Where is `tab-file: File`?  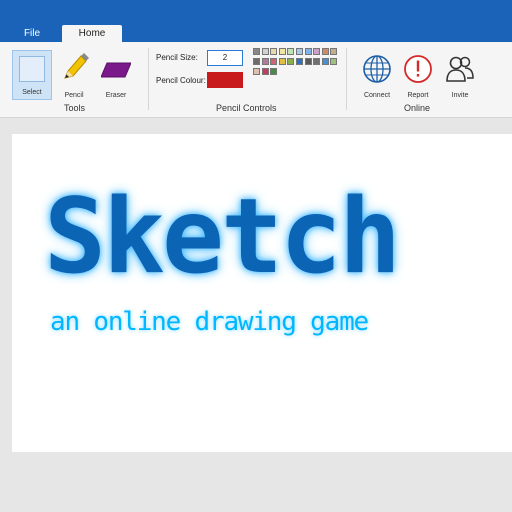 tab-file: File is located at coordinates (32, 33).